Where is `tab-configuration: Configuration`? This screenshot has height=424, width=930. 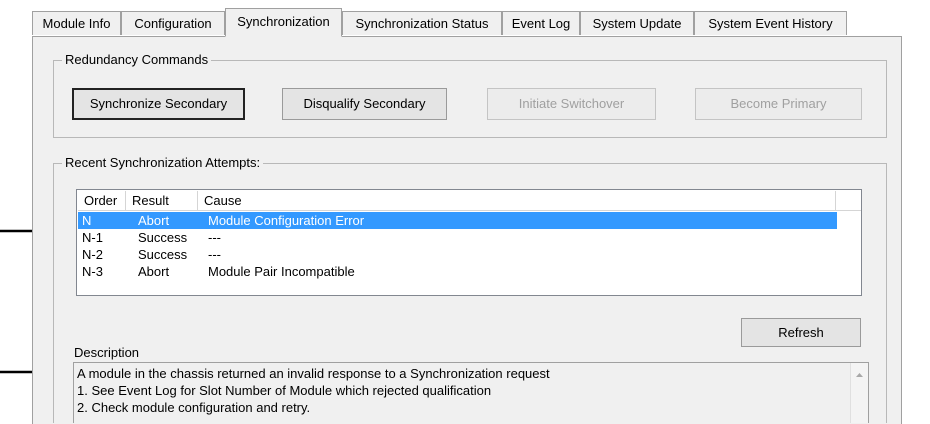
tab-configuration: Configuration is located at coordinates (173, 23).